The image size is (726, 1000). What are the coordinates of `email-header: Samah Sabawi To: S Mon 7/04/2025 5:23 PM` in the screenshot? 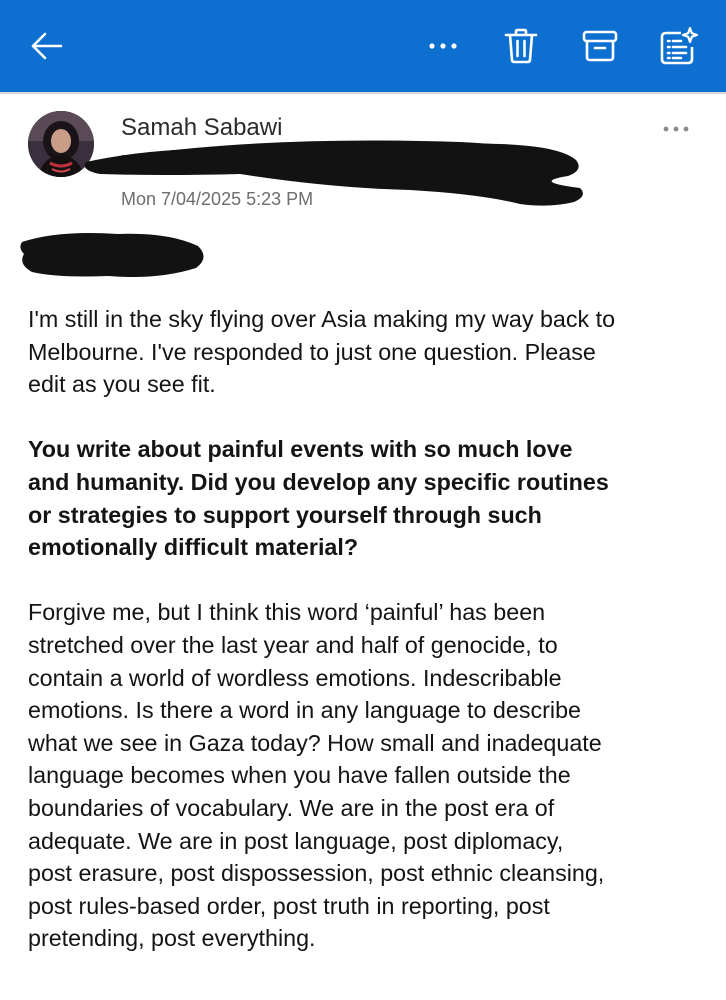 It's located at (363, 159).